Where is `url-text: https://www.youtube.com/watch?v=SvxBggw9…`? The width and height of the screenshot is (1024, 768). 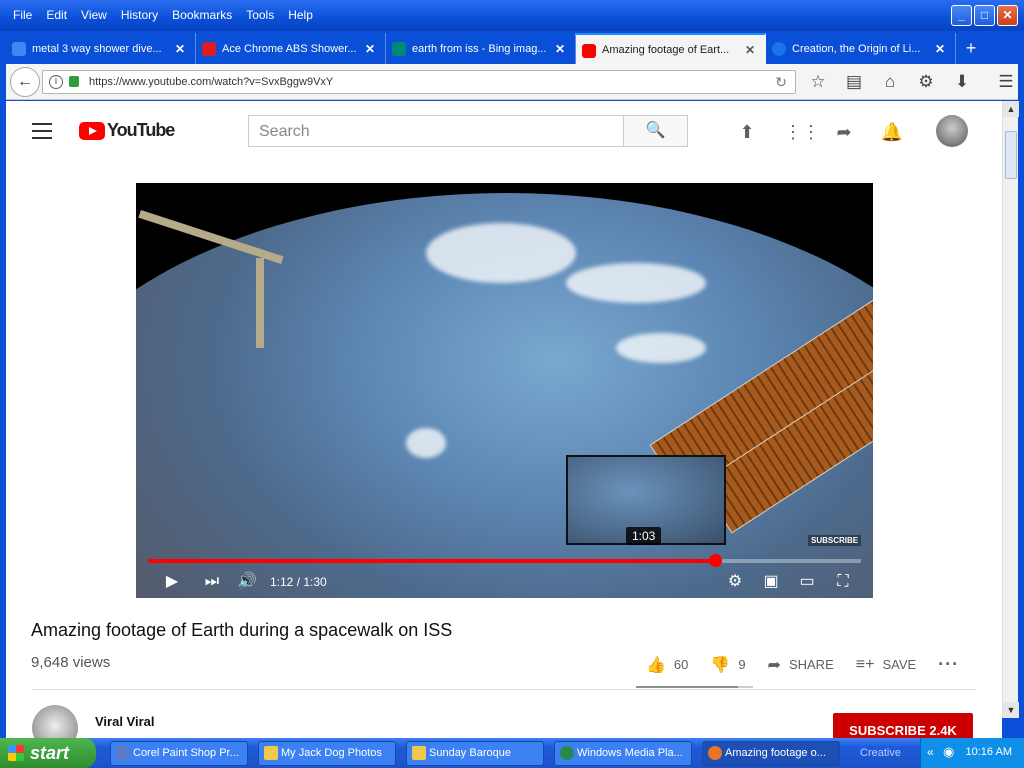
url-text: https://www.youtube.com/watch?v=SvxBggw9… is located at coordinates (211, 82).